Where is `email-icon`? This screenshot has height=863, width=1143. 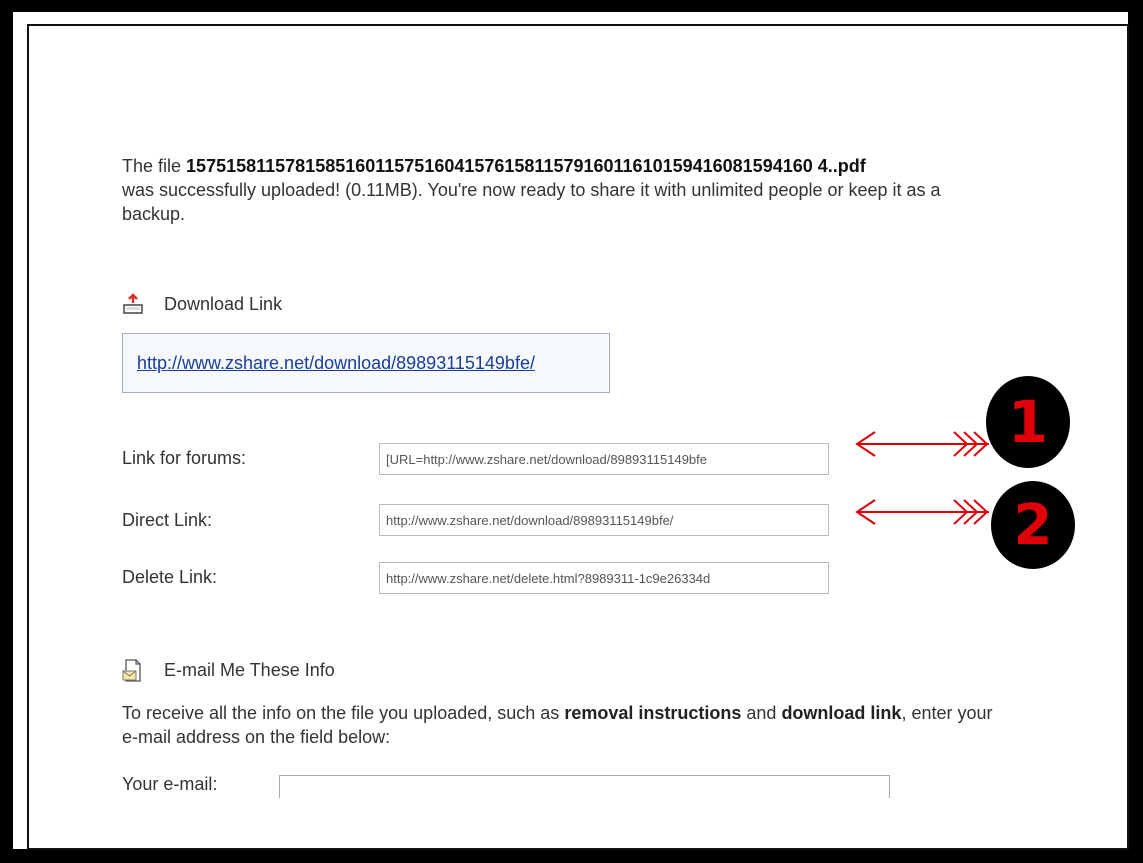 email-icon is located at coordinates (133, 670).